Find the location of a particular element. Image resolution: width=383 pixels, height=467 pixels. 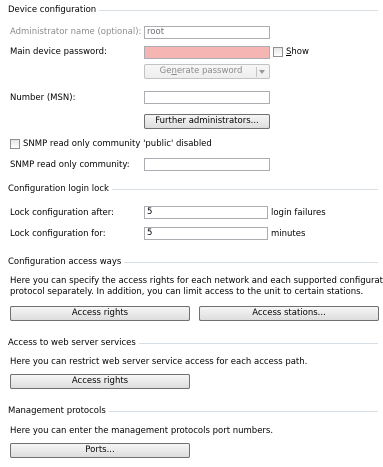

section-title-access-ways: Configuration access ways is located at coordinates (66, 262).